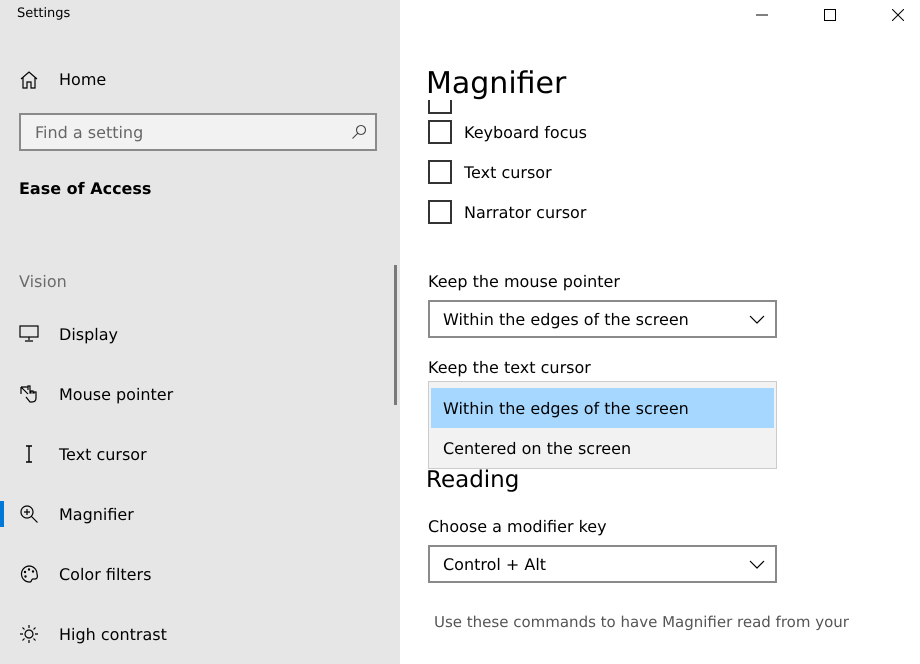  Describe the element at coordinates (898, 15) in the screenshot. I see `close-icon` at that location.